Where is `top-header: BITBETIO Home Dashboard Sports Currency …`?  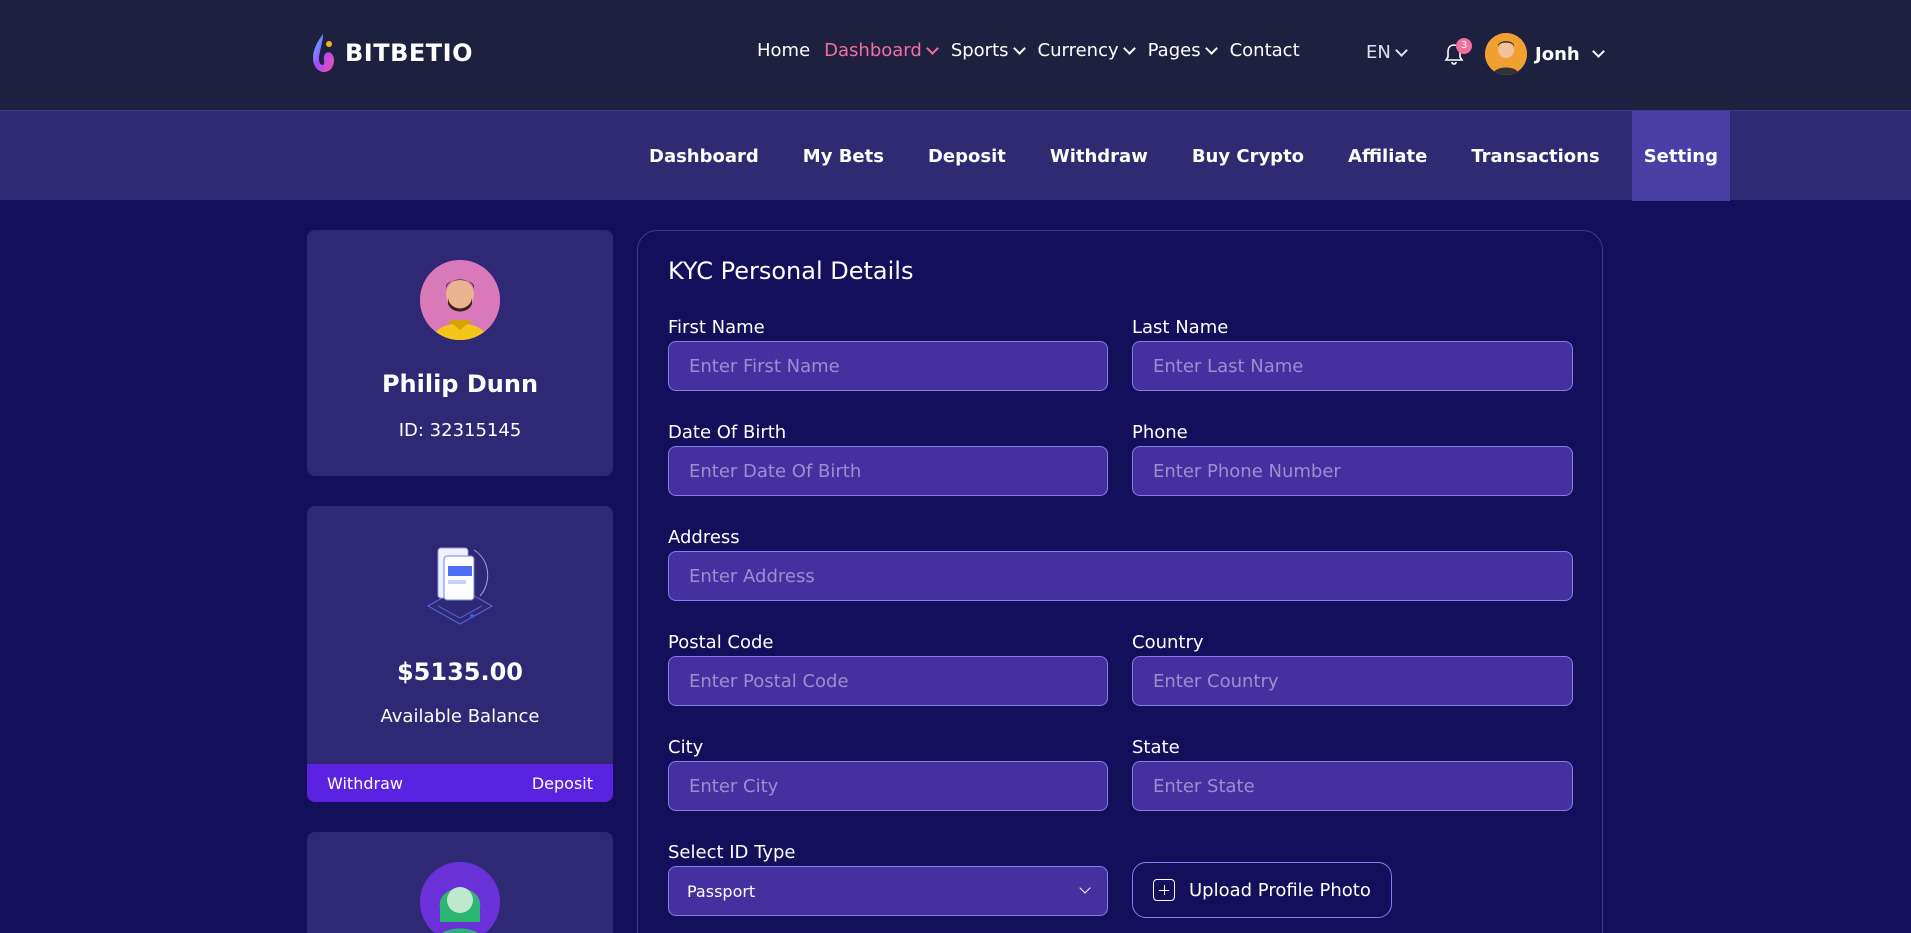 top-header: BITBETIO Home Dashboard Sports Currency … is located at coordinates (955, 55).